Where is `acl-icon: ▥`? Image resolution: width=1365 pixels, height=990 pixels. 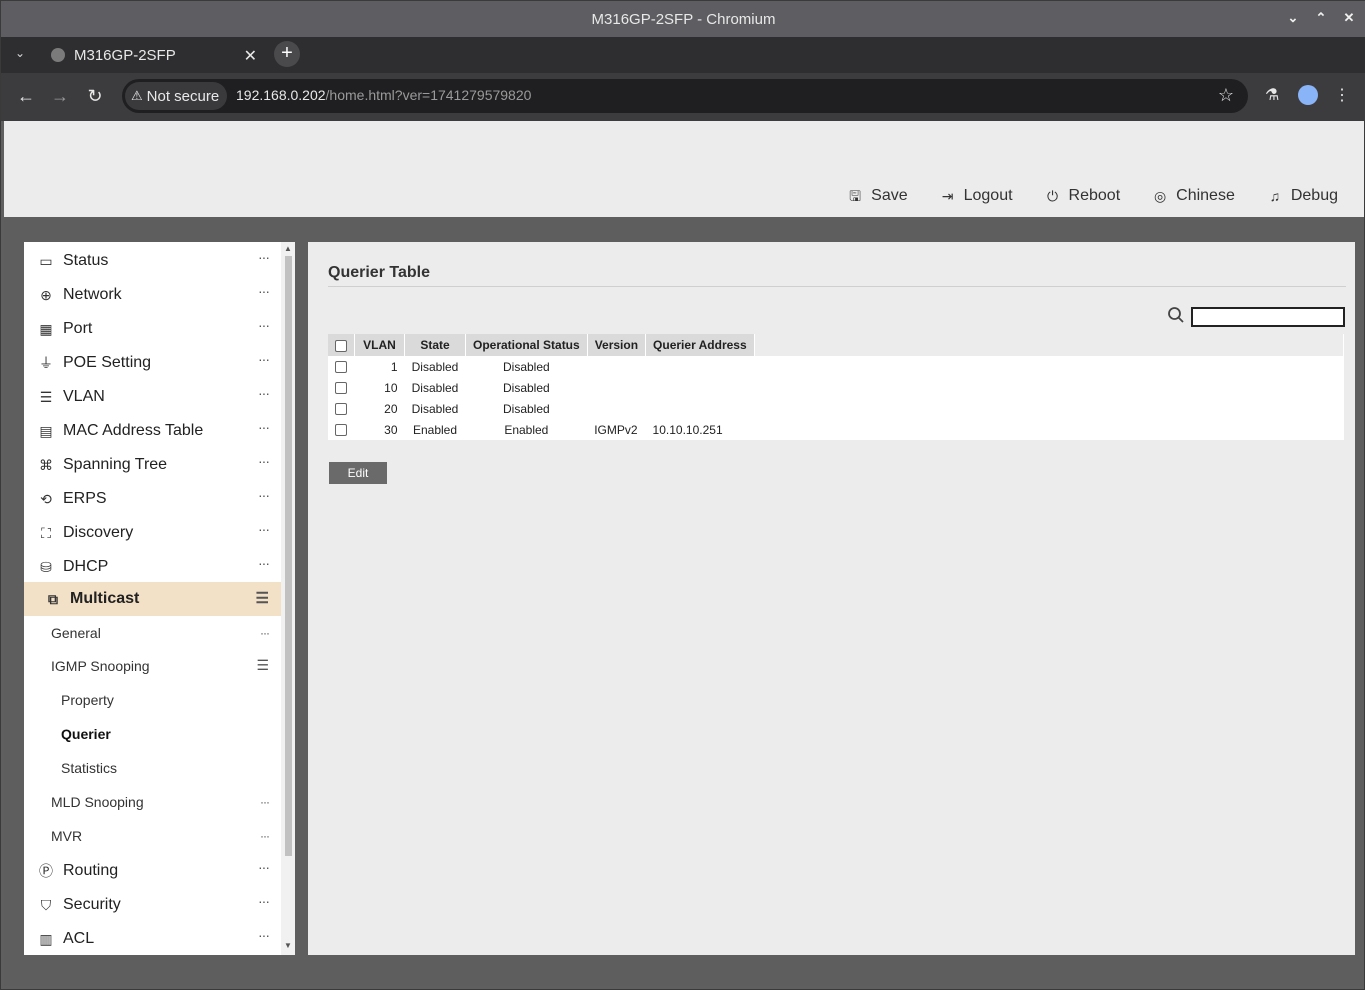 acl-icon: ▥ is located at coordinates (46, 939).